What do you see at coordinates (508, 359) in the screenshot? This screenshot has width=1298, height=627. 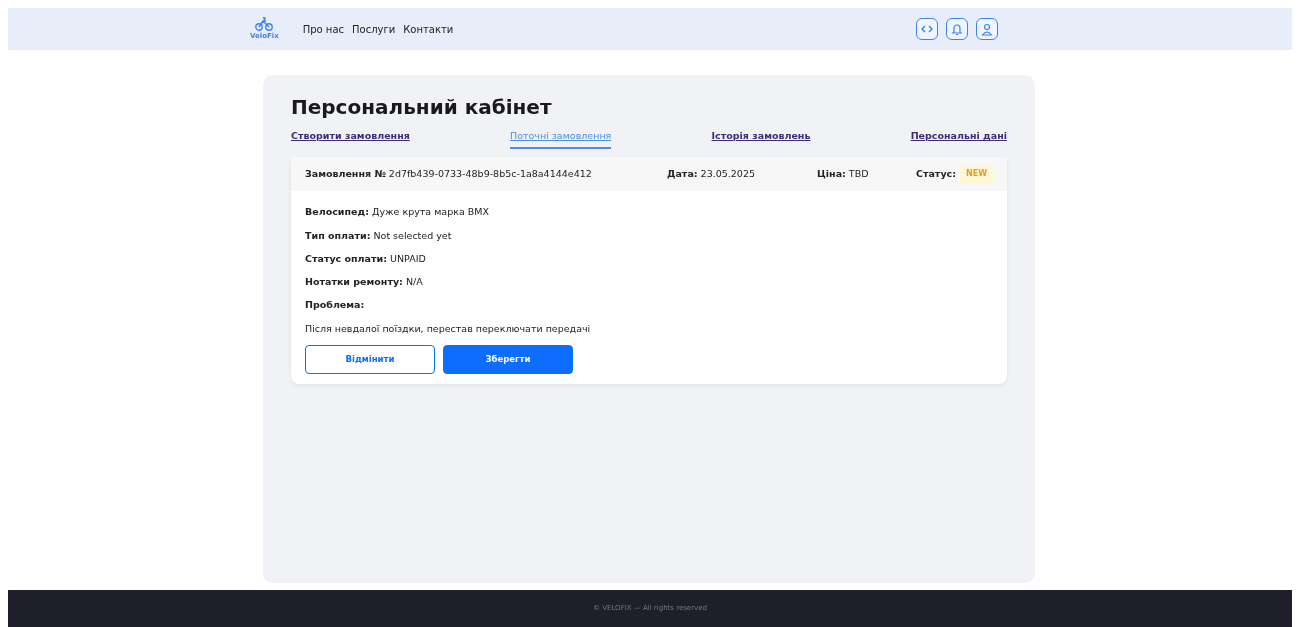 I see `save-button: Зберегти` at bounding box center [508, 359].